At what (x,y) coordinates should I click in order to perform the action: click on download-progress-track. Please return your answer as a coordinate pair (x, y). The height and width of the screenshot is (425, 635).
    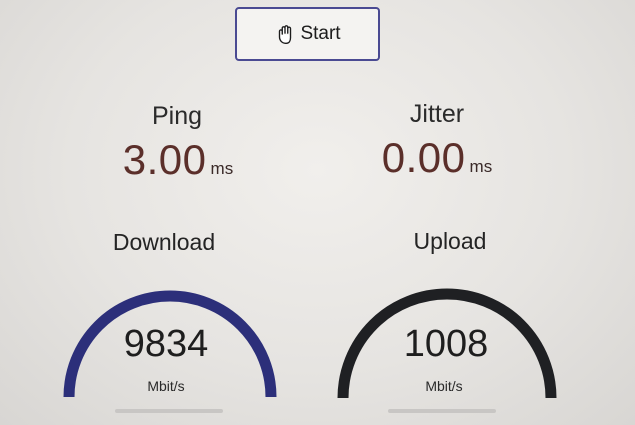
    Looking at the image, I should click on (169, 411).